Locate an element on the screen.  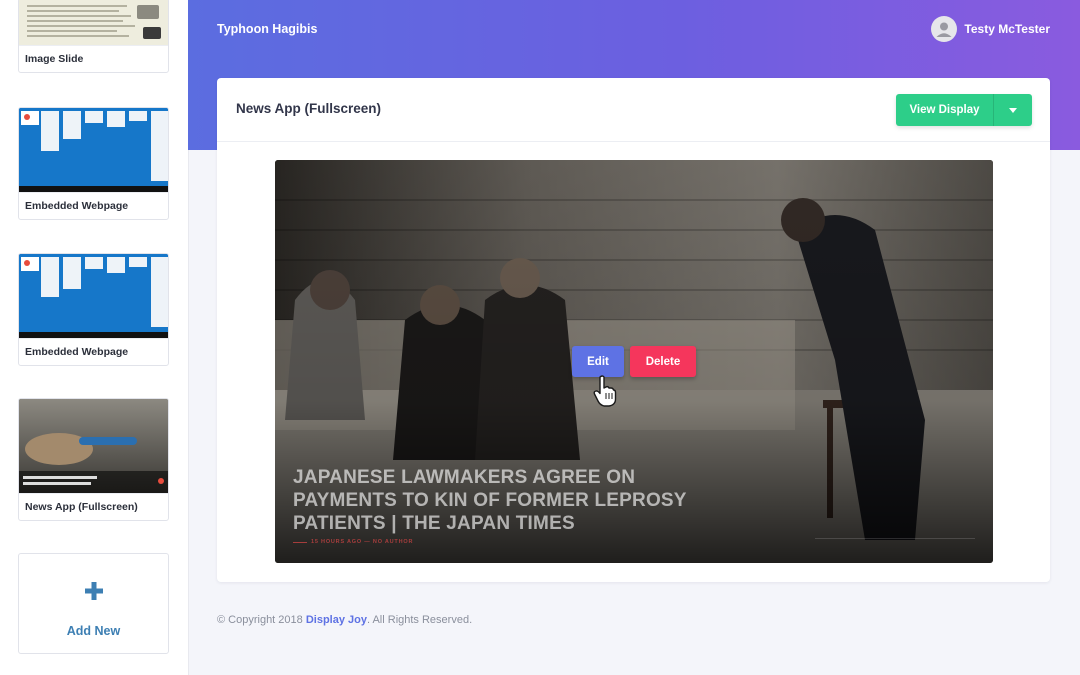
news-preview-icon is located at coordinates (93, 446).